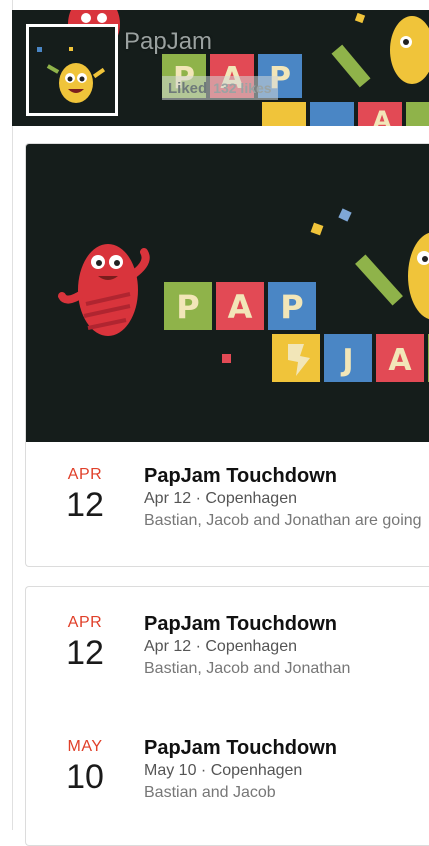 The height and width of the screenshot is (846, 429). I want to click on like-bar: Liked 132 likes, so click(220, 88).